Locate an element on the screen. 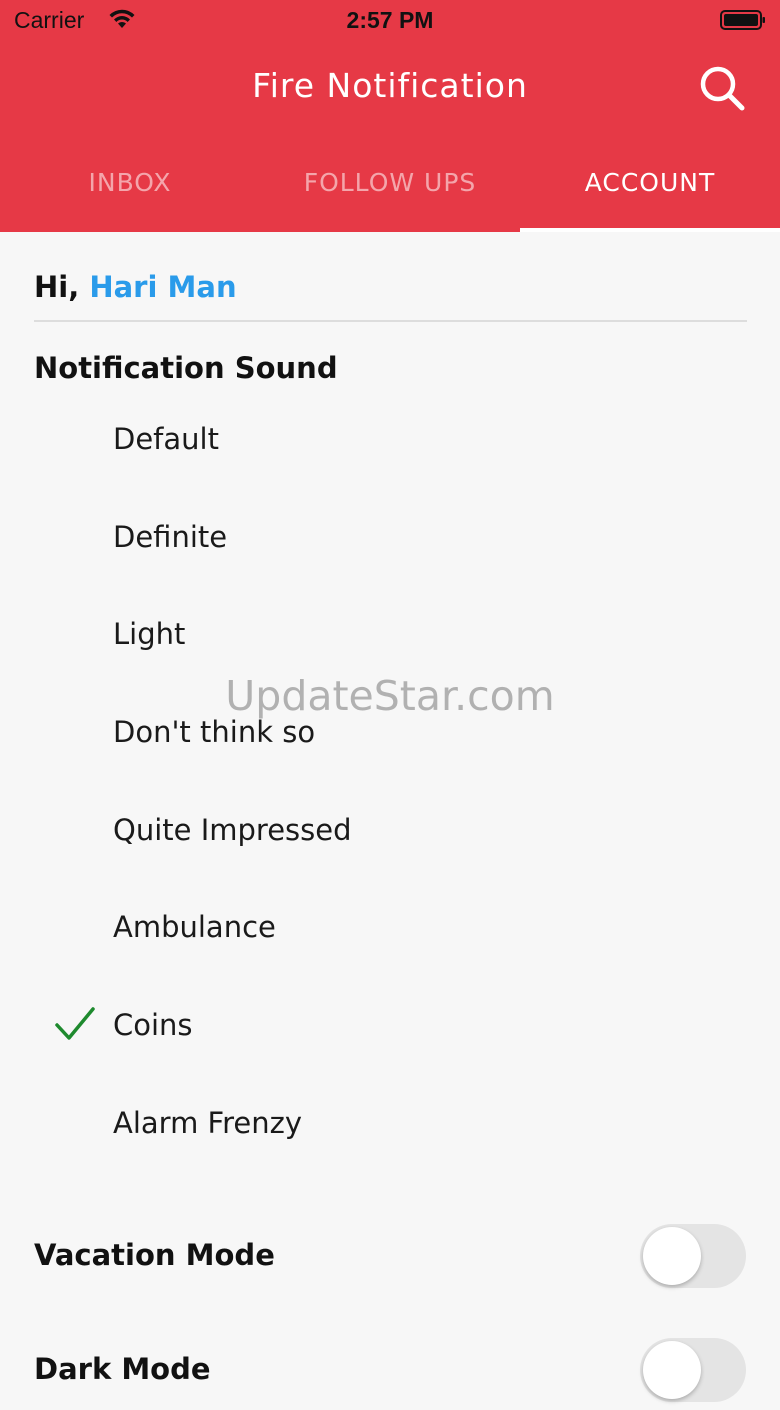 Image resolution: width=780 pixels, height=1410 pixels. dark-mode-label: Dark Mode is located at coordinates (122, 1369).